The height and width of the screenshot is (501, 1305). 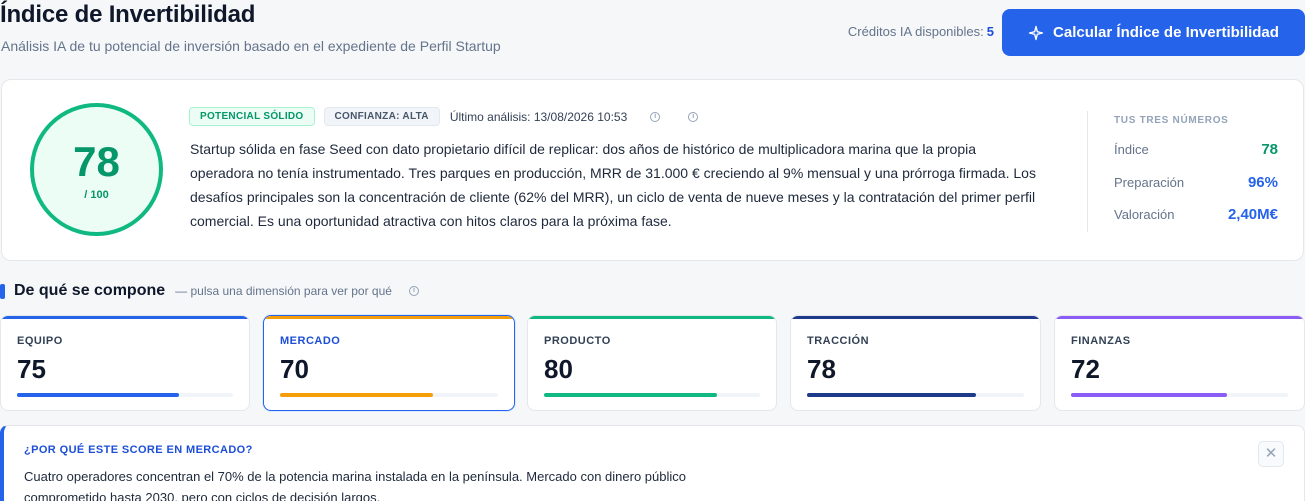 I want to click on number-row-valuation: Valoración 2,40M€, so click(x=1196, y=214).